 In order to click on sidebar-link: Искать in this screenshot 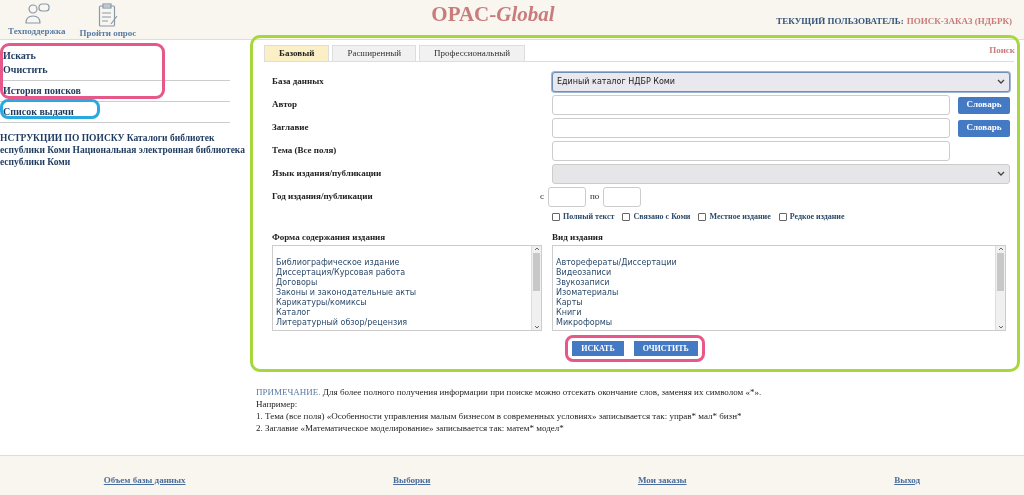, I will do `click(18, 56)`.